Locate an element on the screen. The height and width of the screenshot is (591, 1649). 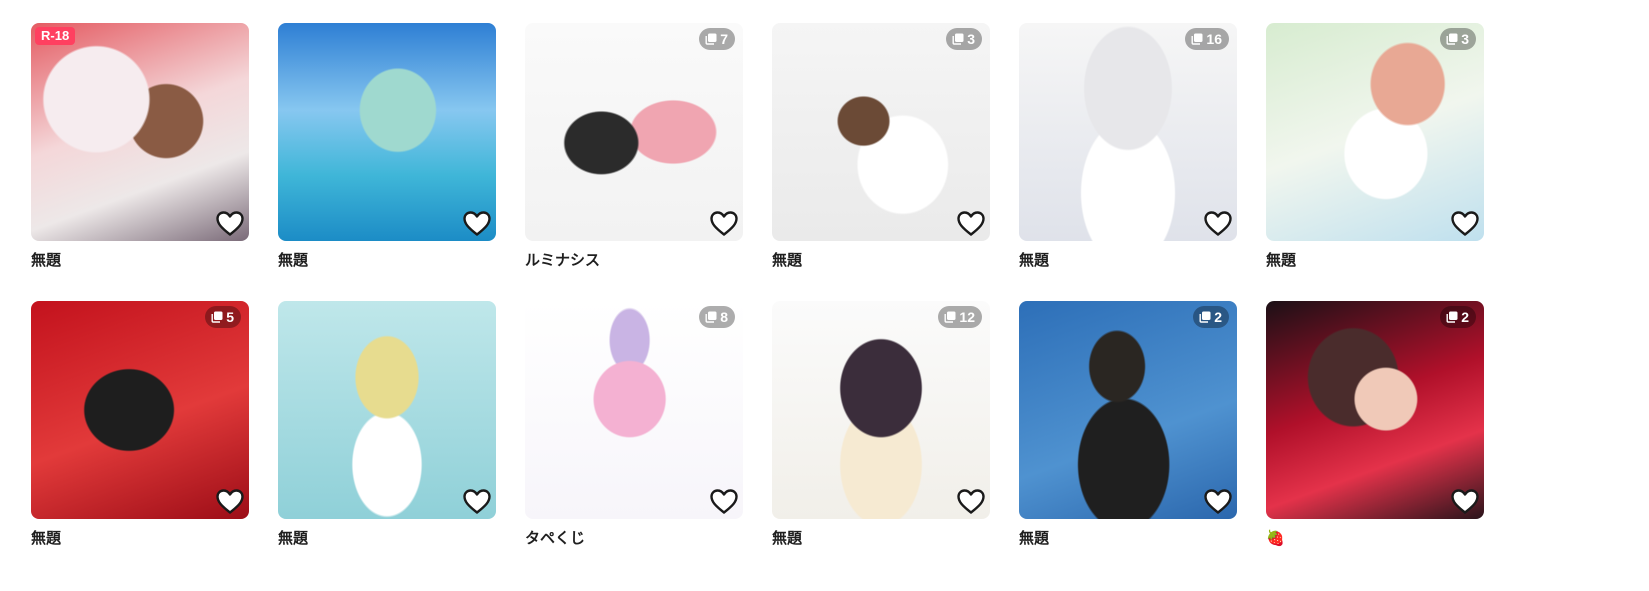
artwork-title: ルミナシス is located at coordinates (634, 260).